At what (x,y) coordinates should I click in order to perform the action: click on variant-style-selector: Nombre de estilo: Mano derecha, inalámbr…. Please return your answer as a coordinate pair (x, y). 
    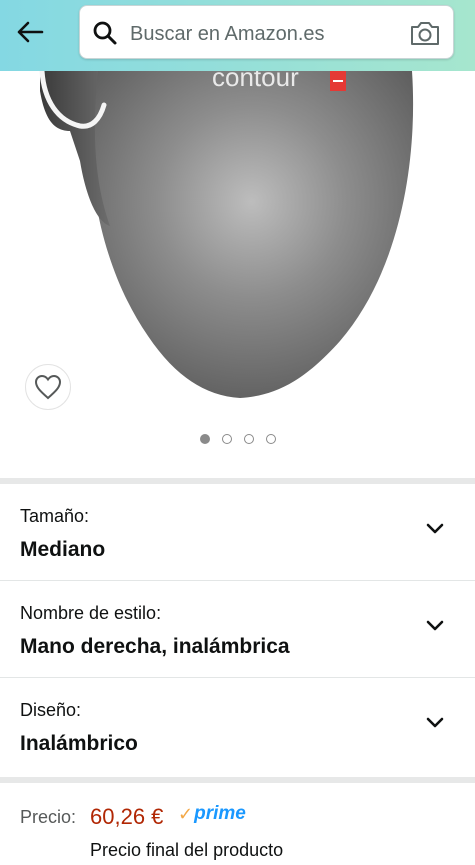
    Looking at the image, I should click on (237, 629).